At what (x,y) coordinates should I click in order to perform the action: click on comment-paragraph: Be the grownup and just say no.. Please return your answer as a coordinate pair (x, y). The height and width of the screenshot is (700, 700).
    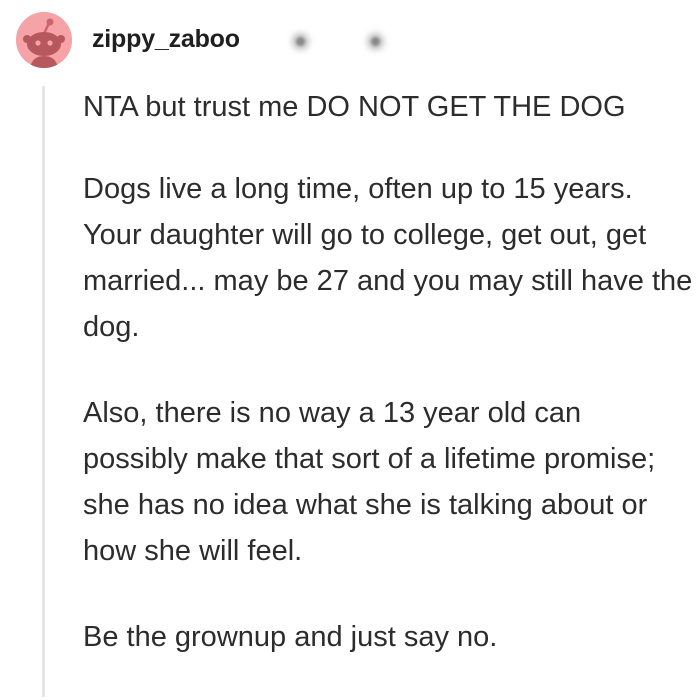
    Looking at the image, I should click on (290, 637).